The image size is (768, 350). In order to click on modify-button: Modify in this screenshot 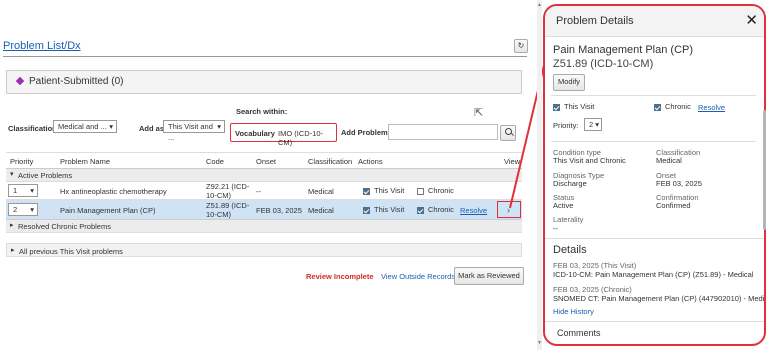, I will do `click(569, 82)`.